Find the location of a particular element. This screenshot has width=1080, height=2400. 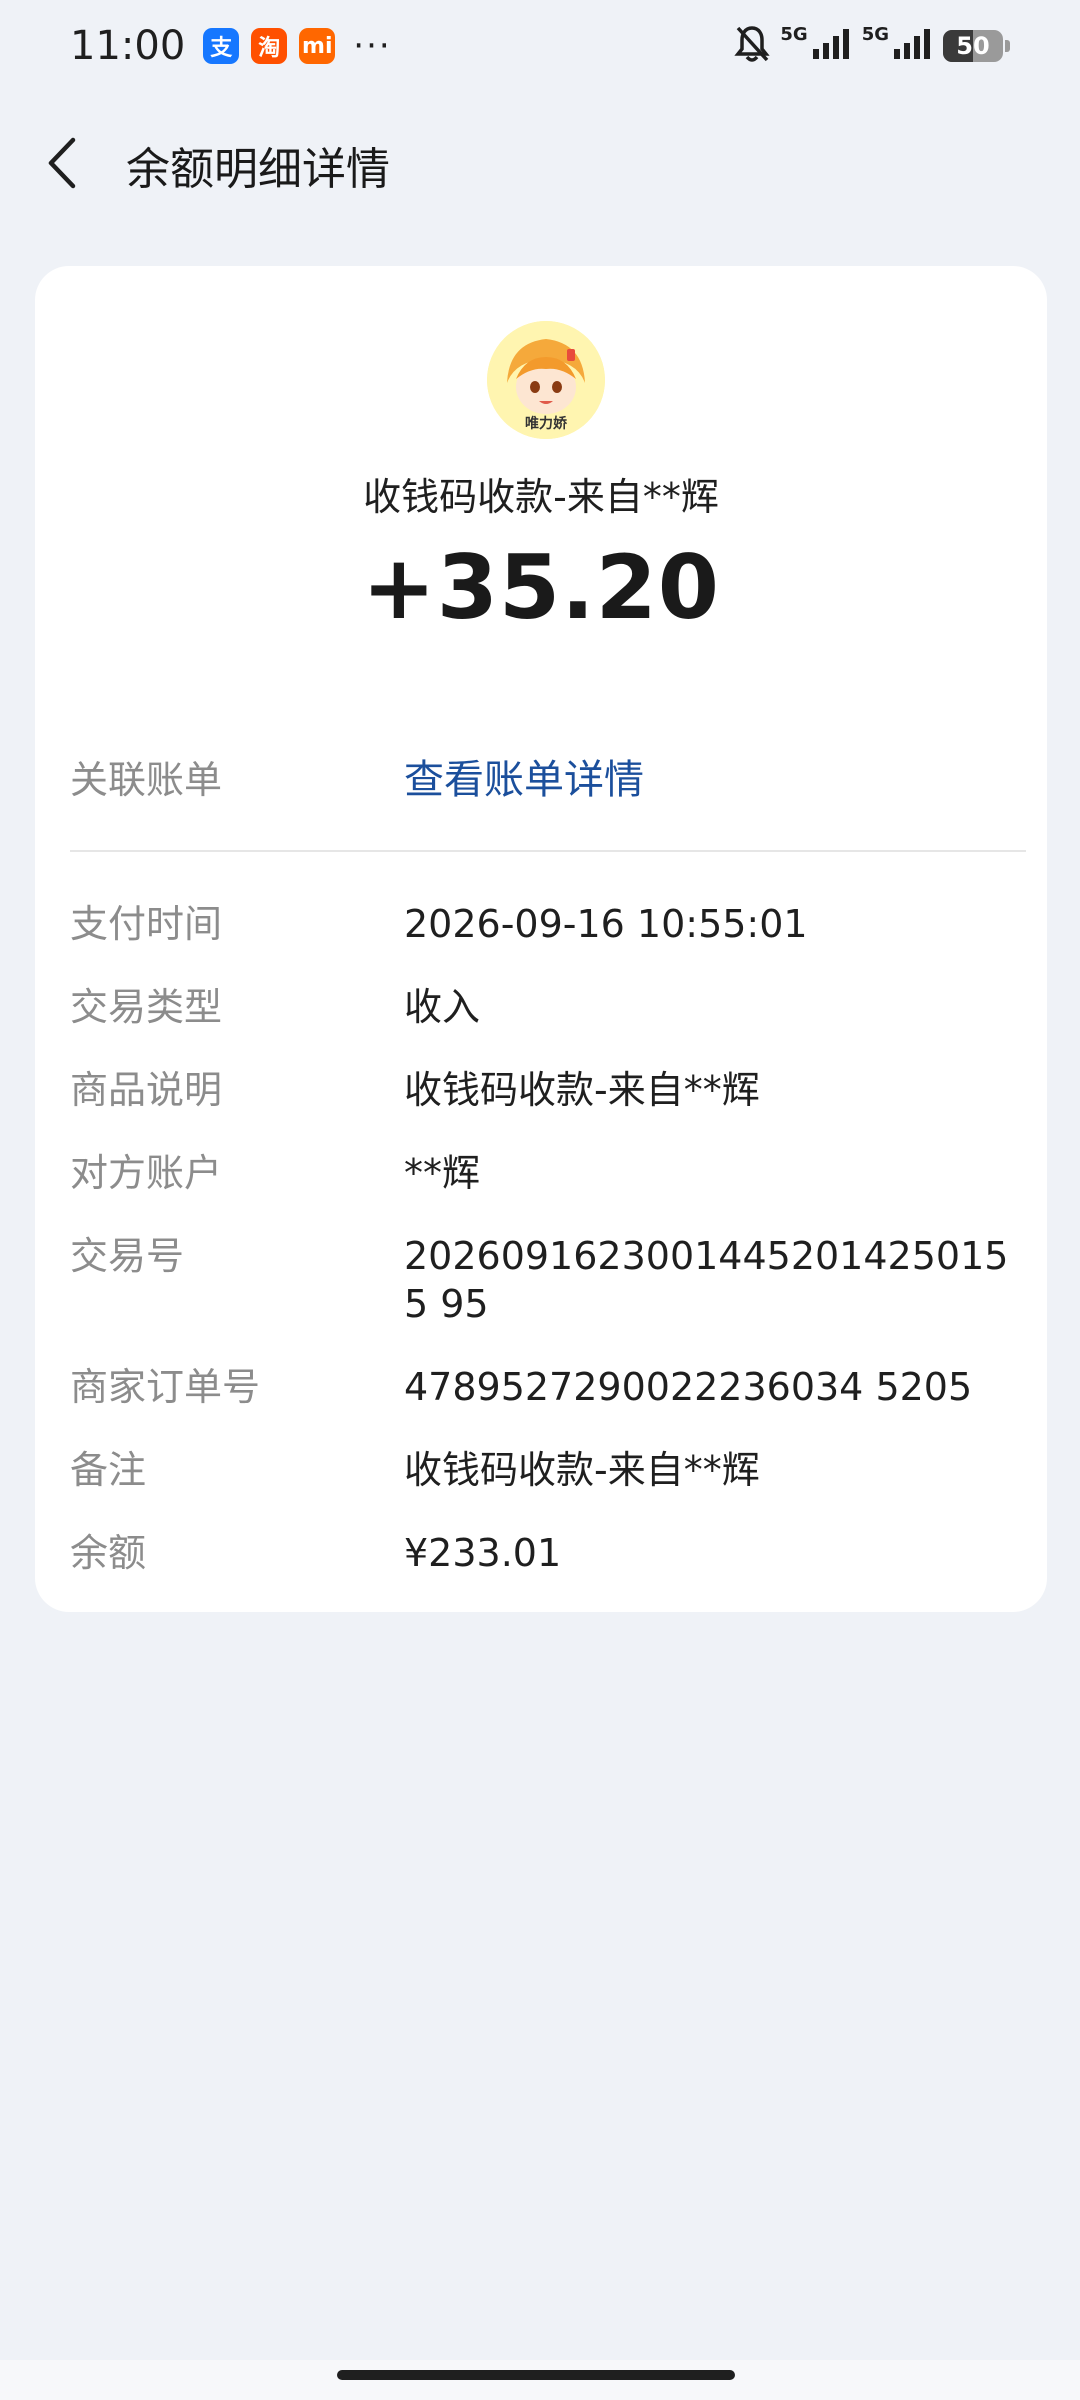

payer-avatar: 唯力娇 is located at coordinates (546, 380).